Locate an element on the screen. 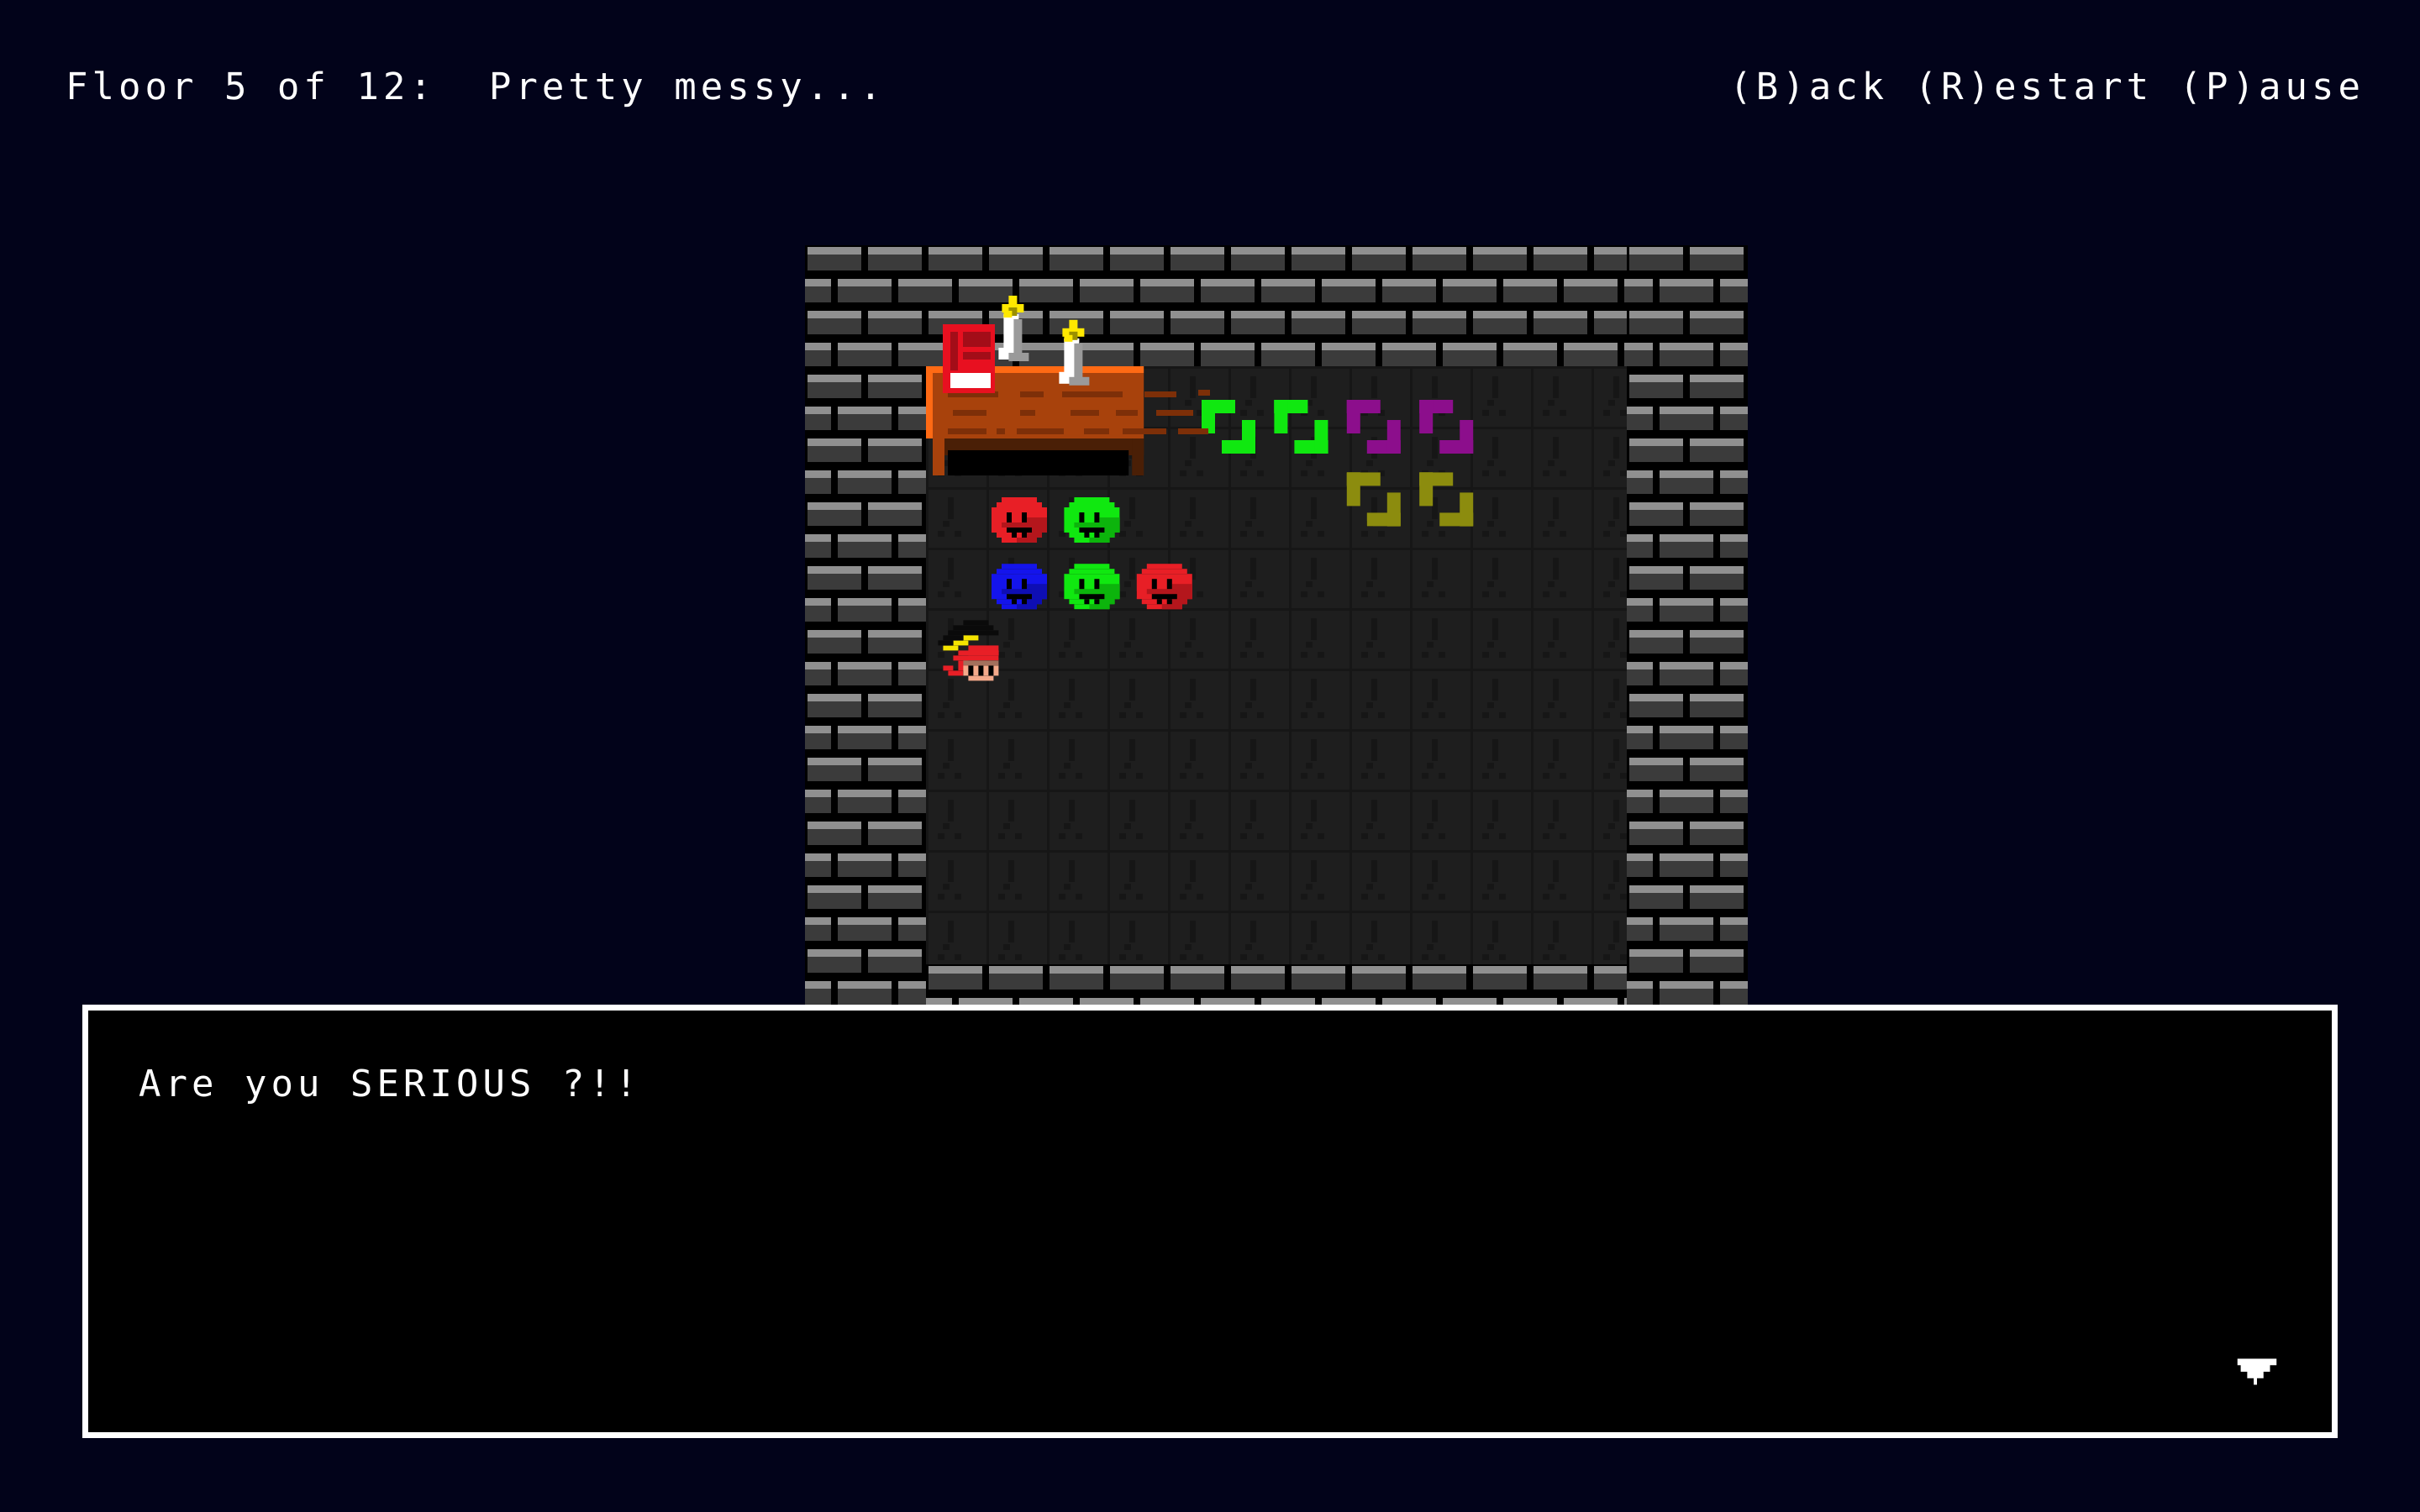 This screenshot has height=1512, width=2420. continue-arrow-icon is located at coordinates (2257, 1372).